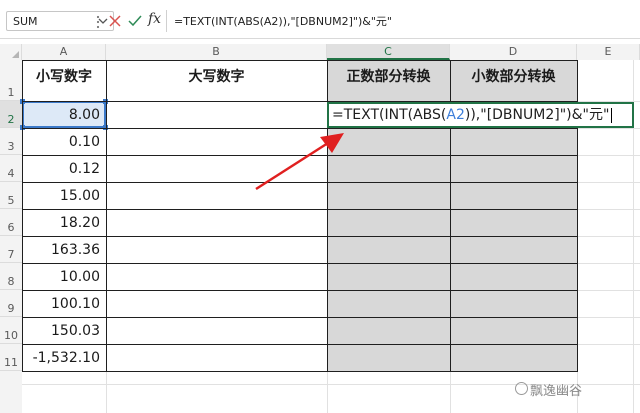 Image resolution: width=640 pixels, height=413 pixels. Describe the element at coordinates (283, 21) in the screenshot. I see `formula-input: =TEXT(INT(ABS(A2)),"[DBNUM2]")&"元"` at that location.